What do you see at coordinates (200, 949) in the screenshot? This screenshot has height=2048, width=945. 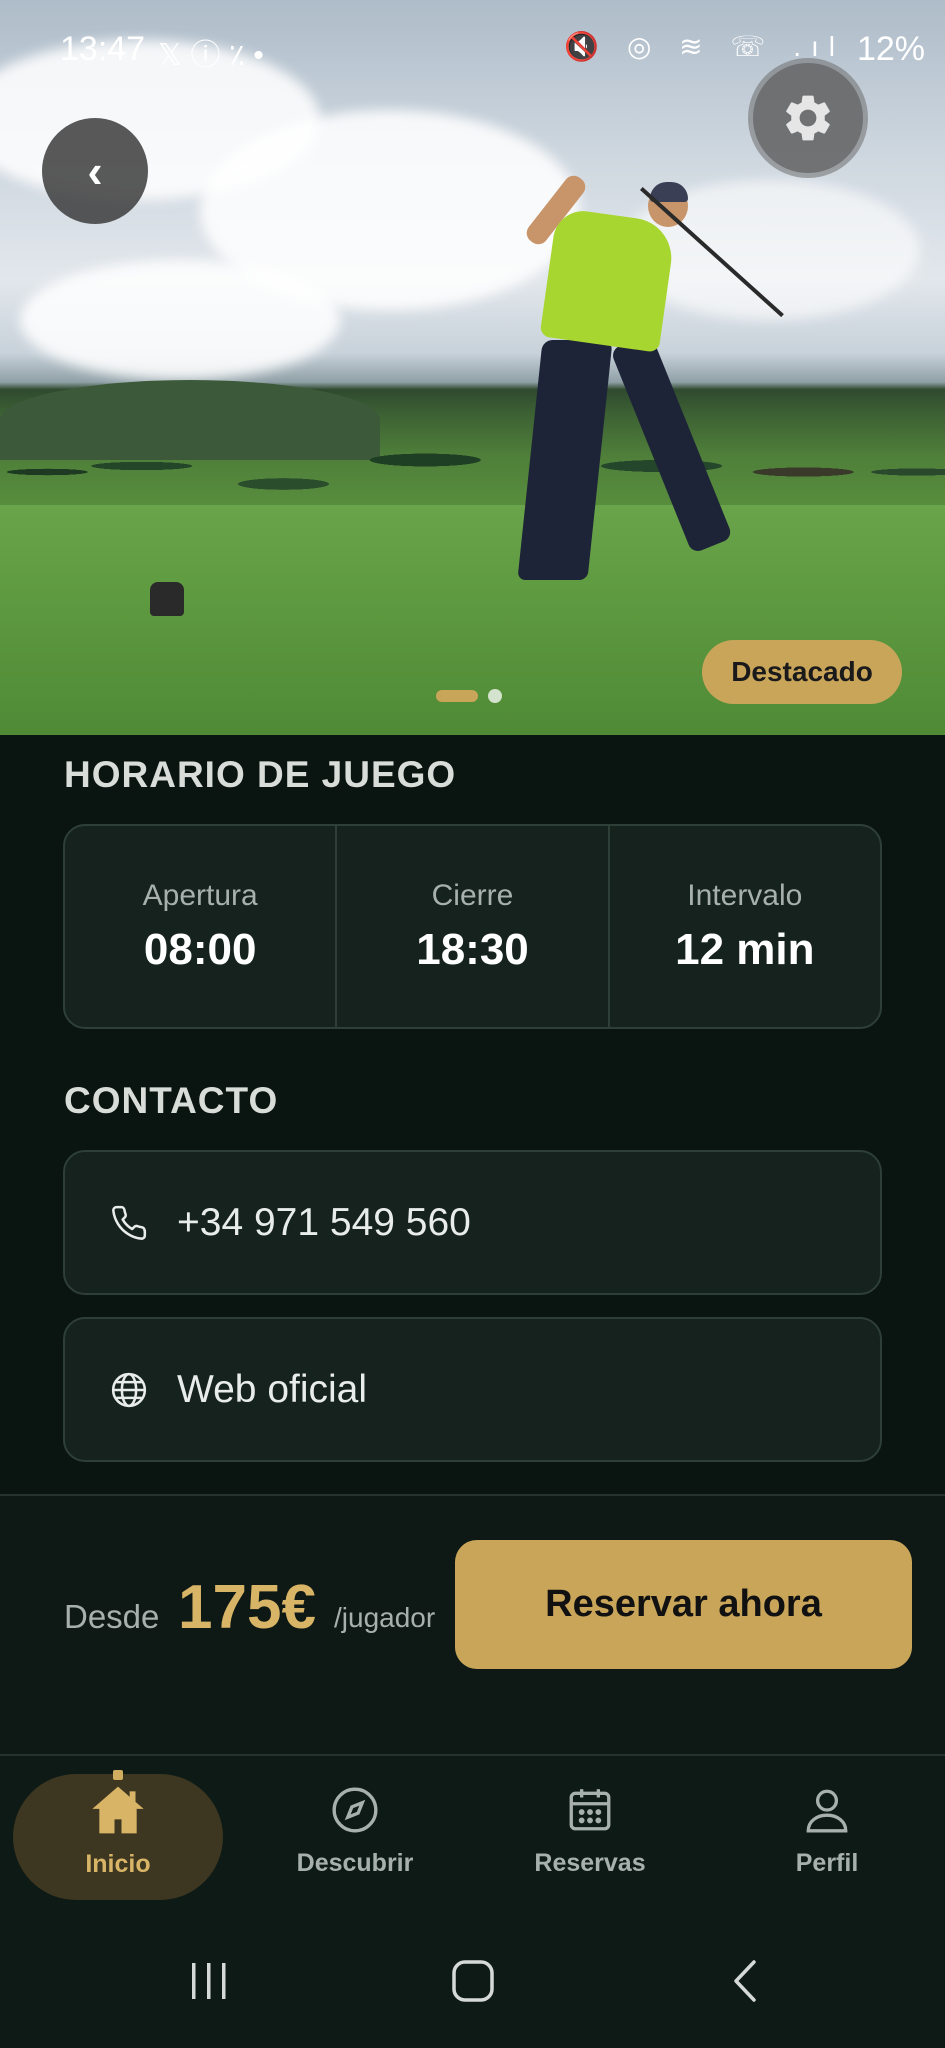 I see `schedule-value: 08:00` at bounding box center [200, 949].